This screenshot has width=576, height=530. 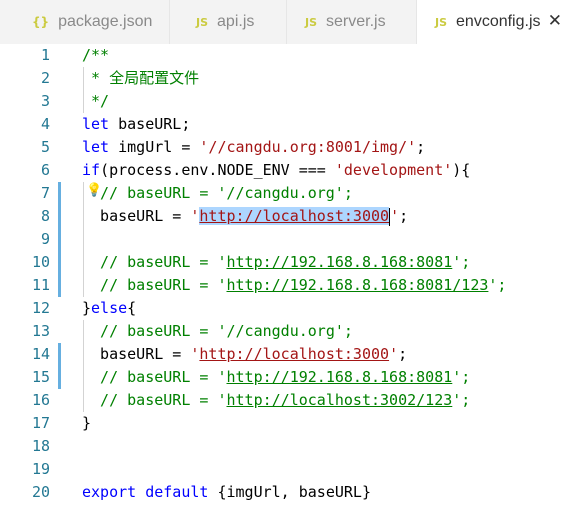 I want to click on line-number: 6, so click(x=45, y=170).